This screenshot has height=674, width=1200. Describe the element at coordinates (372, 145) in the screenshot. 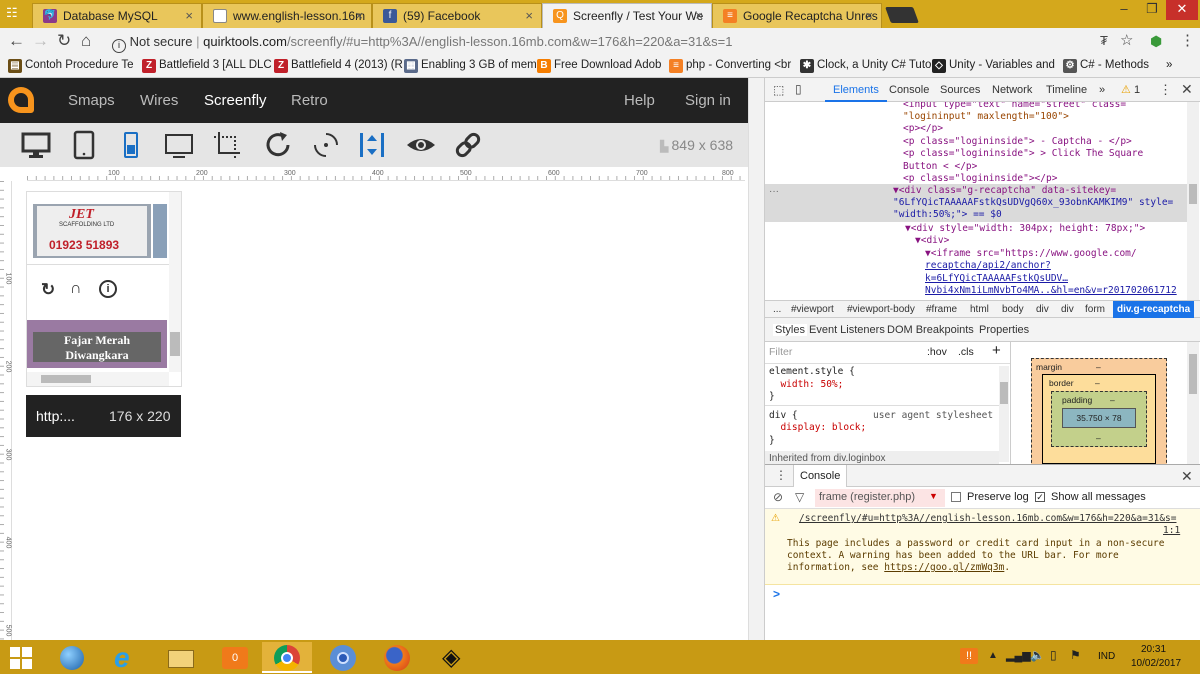

I see `scroll-icon` at that location.